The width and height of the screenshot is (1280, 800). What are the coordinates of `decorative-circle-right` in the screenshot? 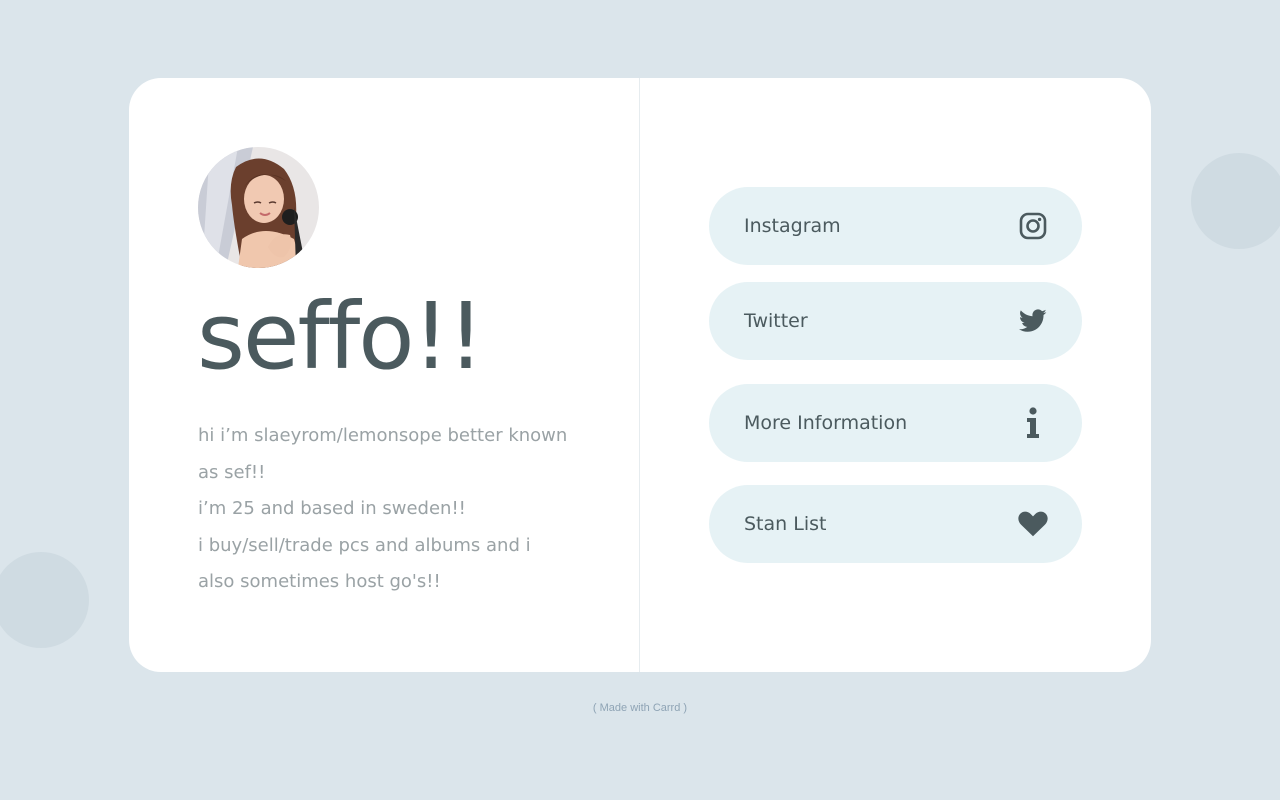 It's located at (1235, 201).